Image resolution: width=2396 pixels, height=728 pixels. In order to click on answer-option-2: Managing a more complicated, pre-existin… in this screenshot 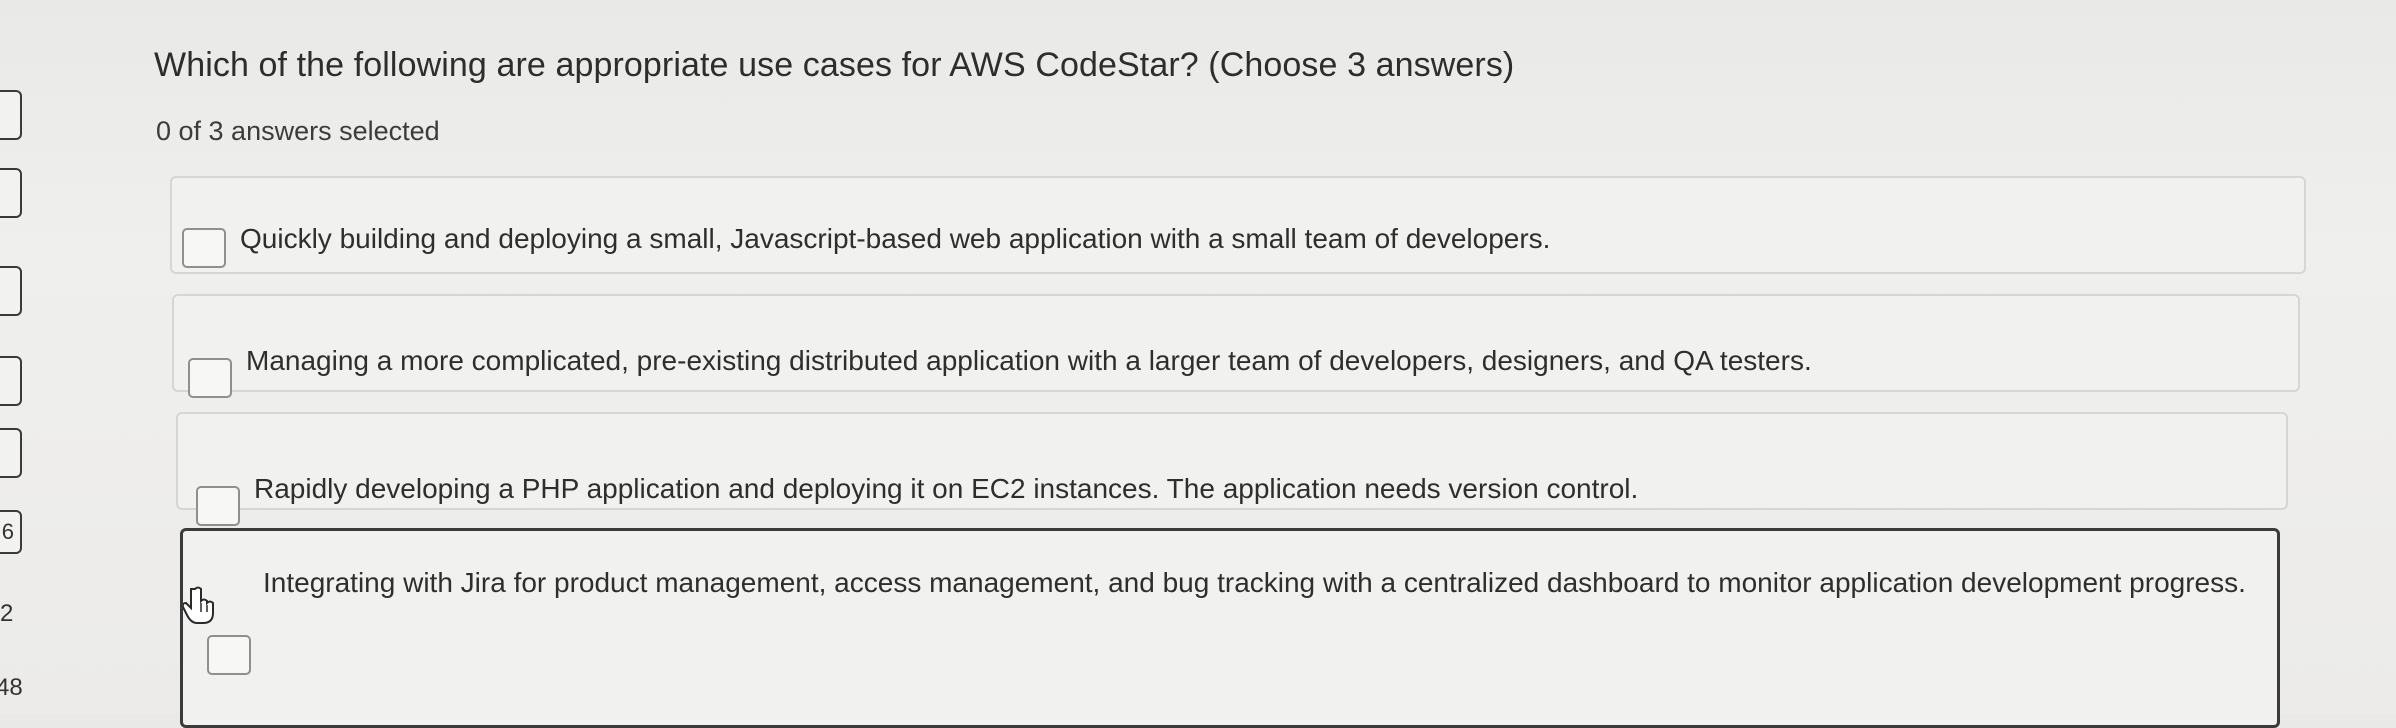, I will do `click(1236, 346)`.